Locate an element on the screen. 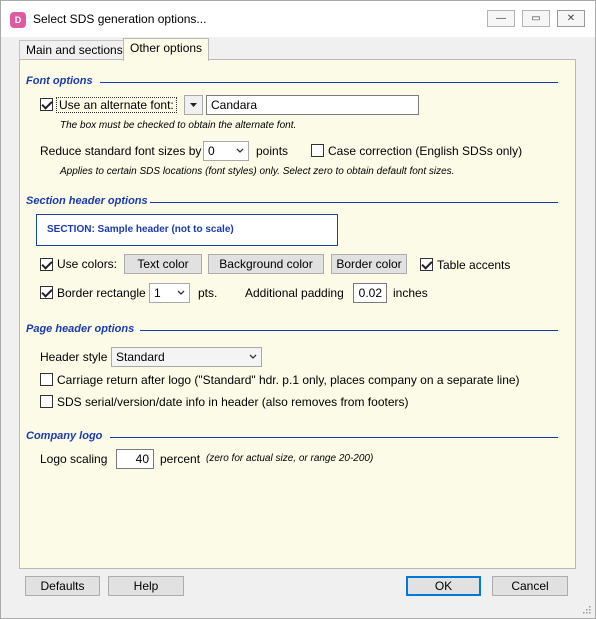 Image resolution: width=596 pixels, height=619 pixels. page-header-divider is located at coordinates (349, 330).